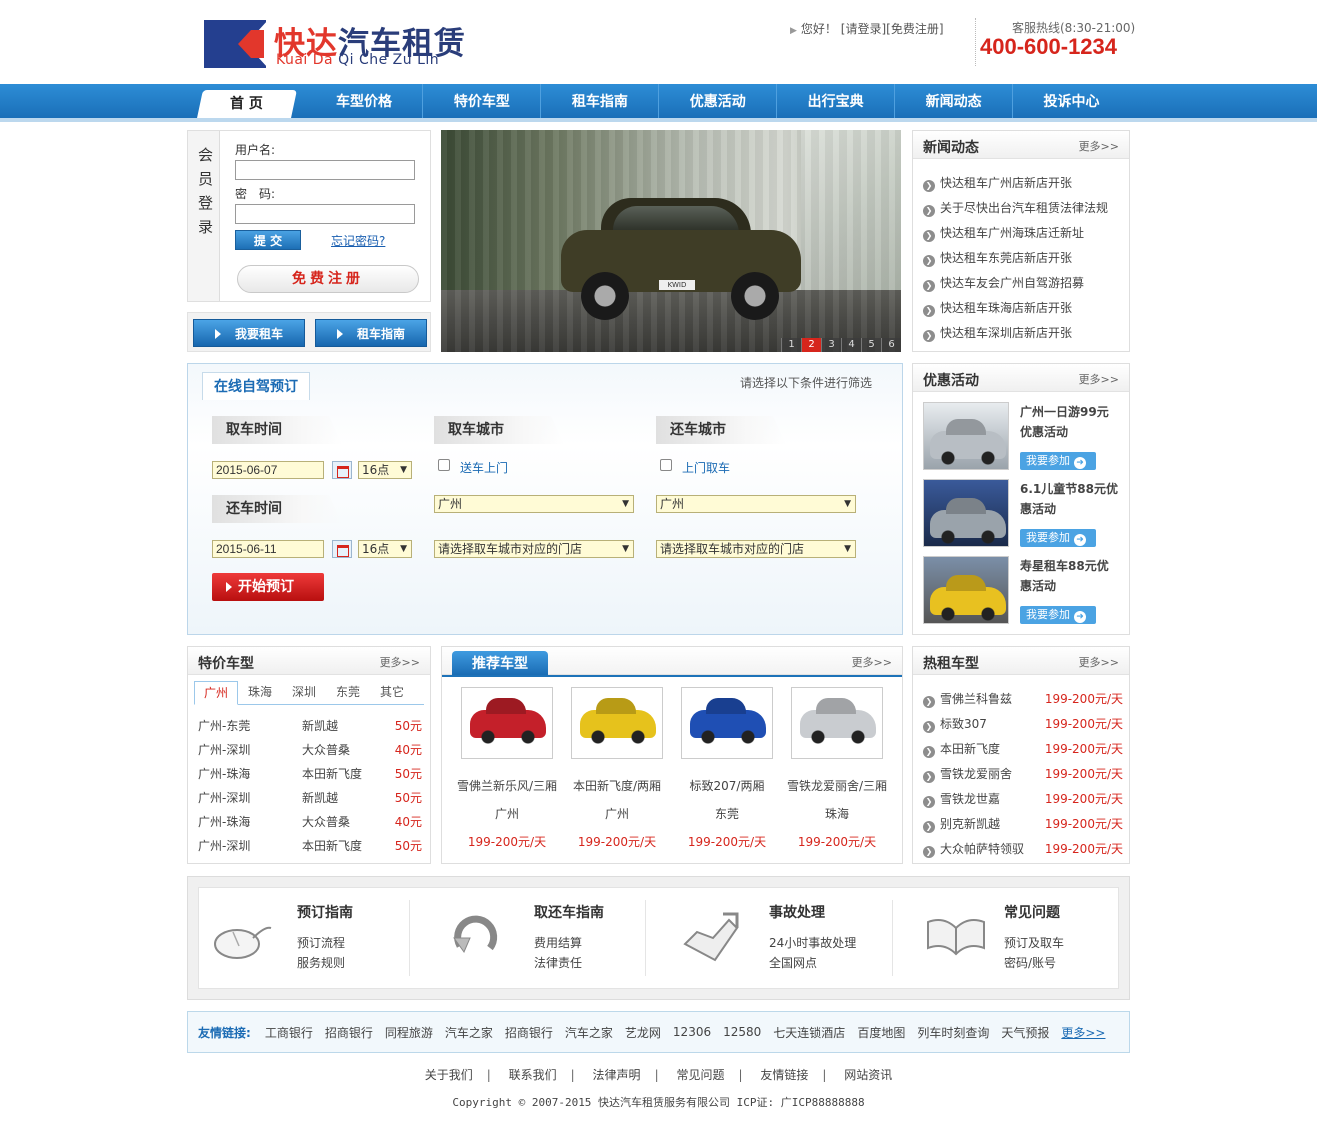 Image resolution: width=1317 pixels, height=1125 pixels. What do you see at coordinates (558, 962) in the screenshot?
I see `guide-link: 法律责任` at bounding box center [558, 962].